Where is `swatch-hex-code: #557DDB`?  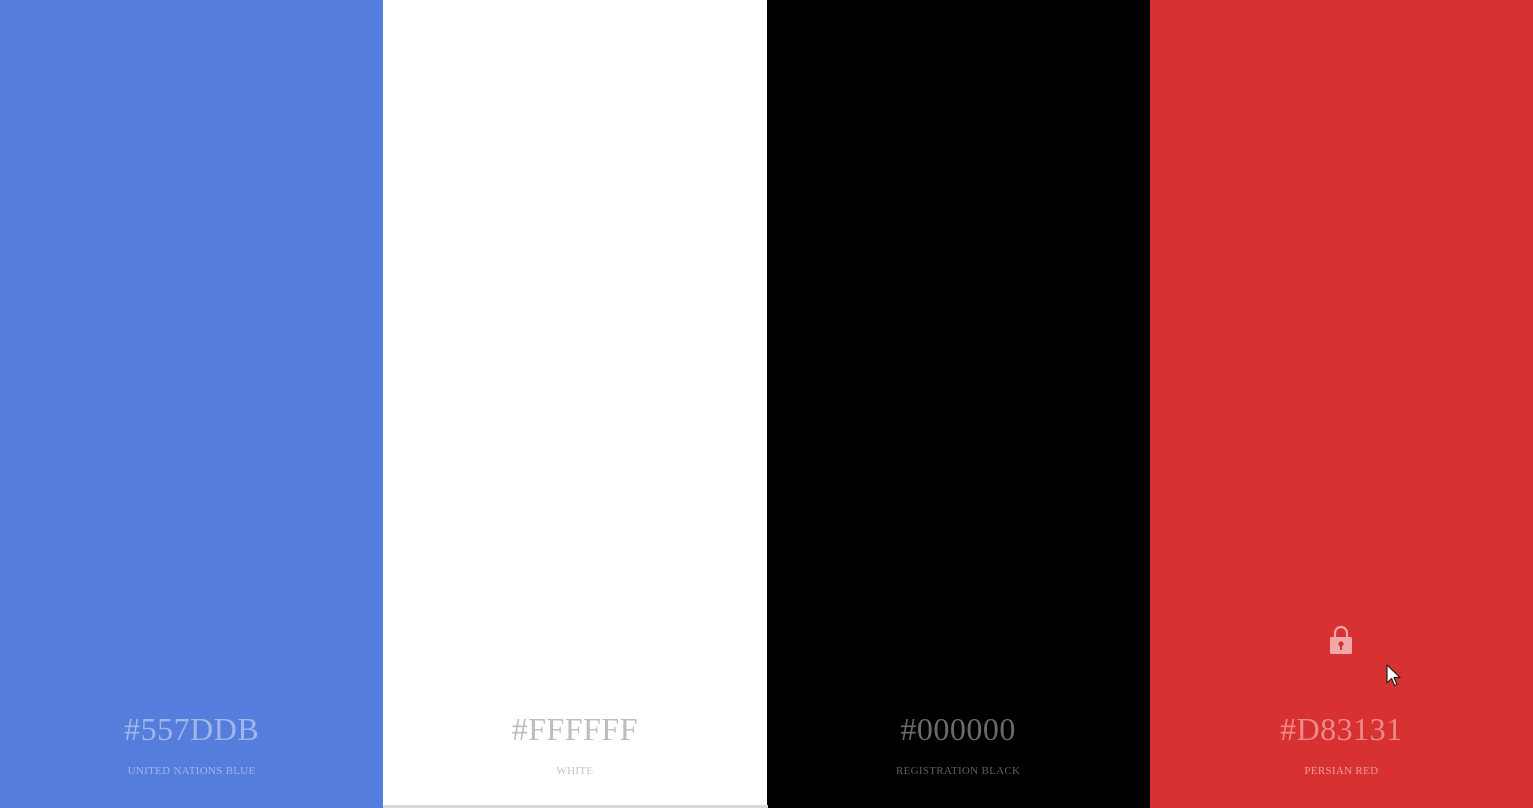
swatch-hex-code: #557DDB is located at coordinates (191, 729).